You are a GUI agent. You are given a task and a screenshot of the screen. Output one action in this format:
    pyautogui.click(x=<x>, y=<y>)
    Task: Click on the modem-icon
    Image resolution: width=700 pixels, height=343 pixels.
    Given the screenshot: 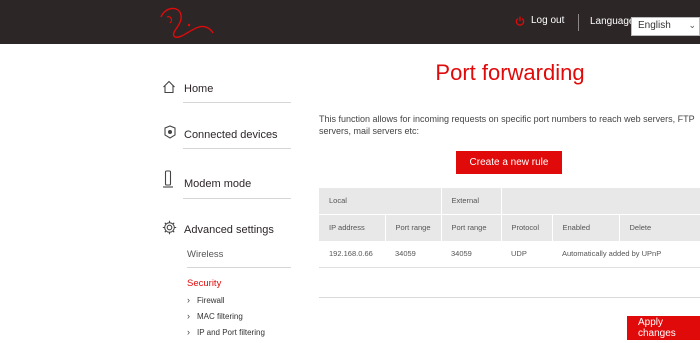 What is the action you would take?
    pyautogui.click(x=168, y=179)
    